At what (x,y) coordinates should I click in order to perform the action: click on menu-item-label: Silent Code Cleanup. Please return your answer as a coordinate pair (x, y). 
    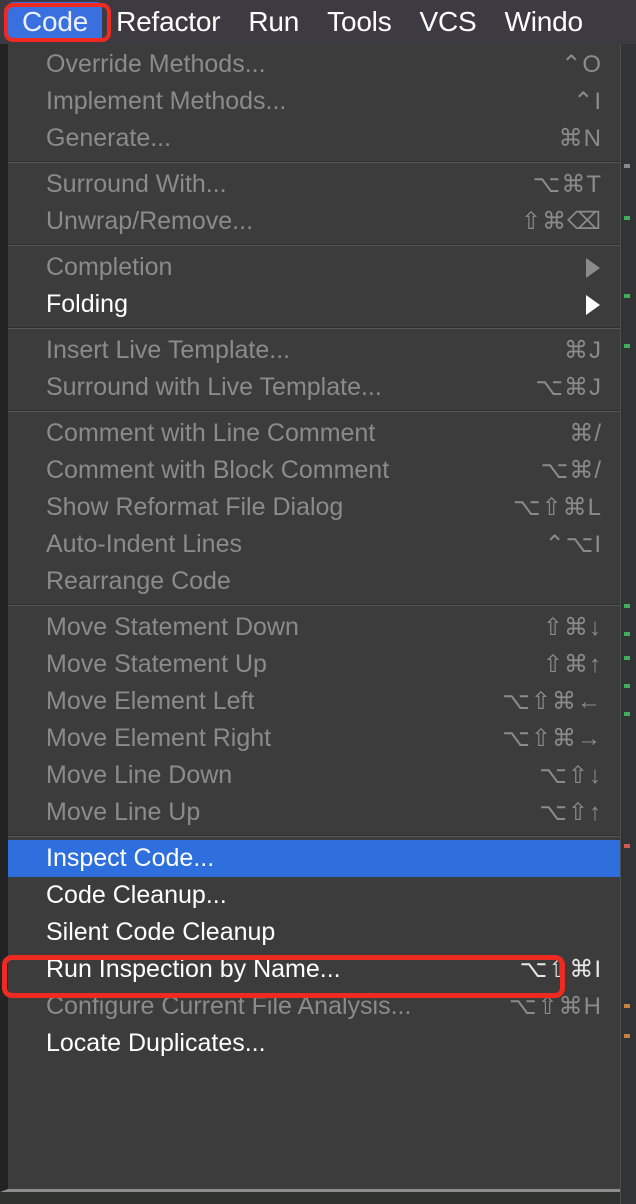
    Looking at the image, I should click on (161, 932).